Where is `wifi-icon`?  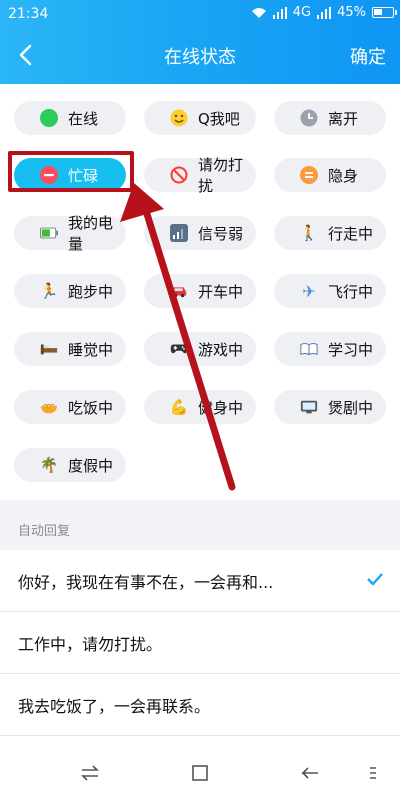 wifi-icon is located at coordinates (258, 12).